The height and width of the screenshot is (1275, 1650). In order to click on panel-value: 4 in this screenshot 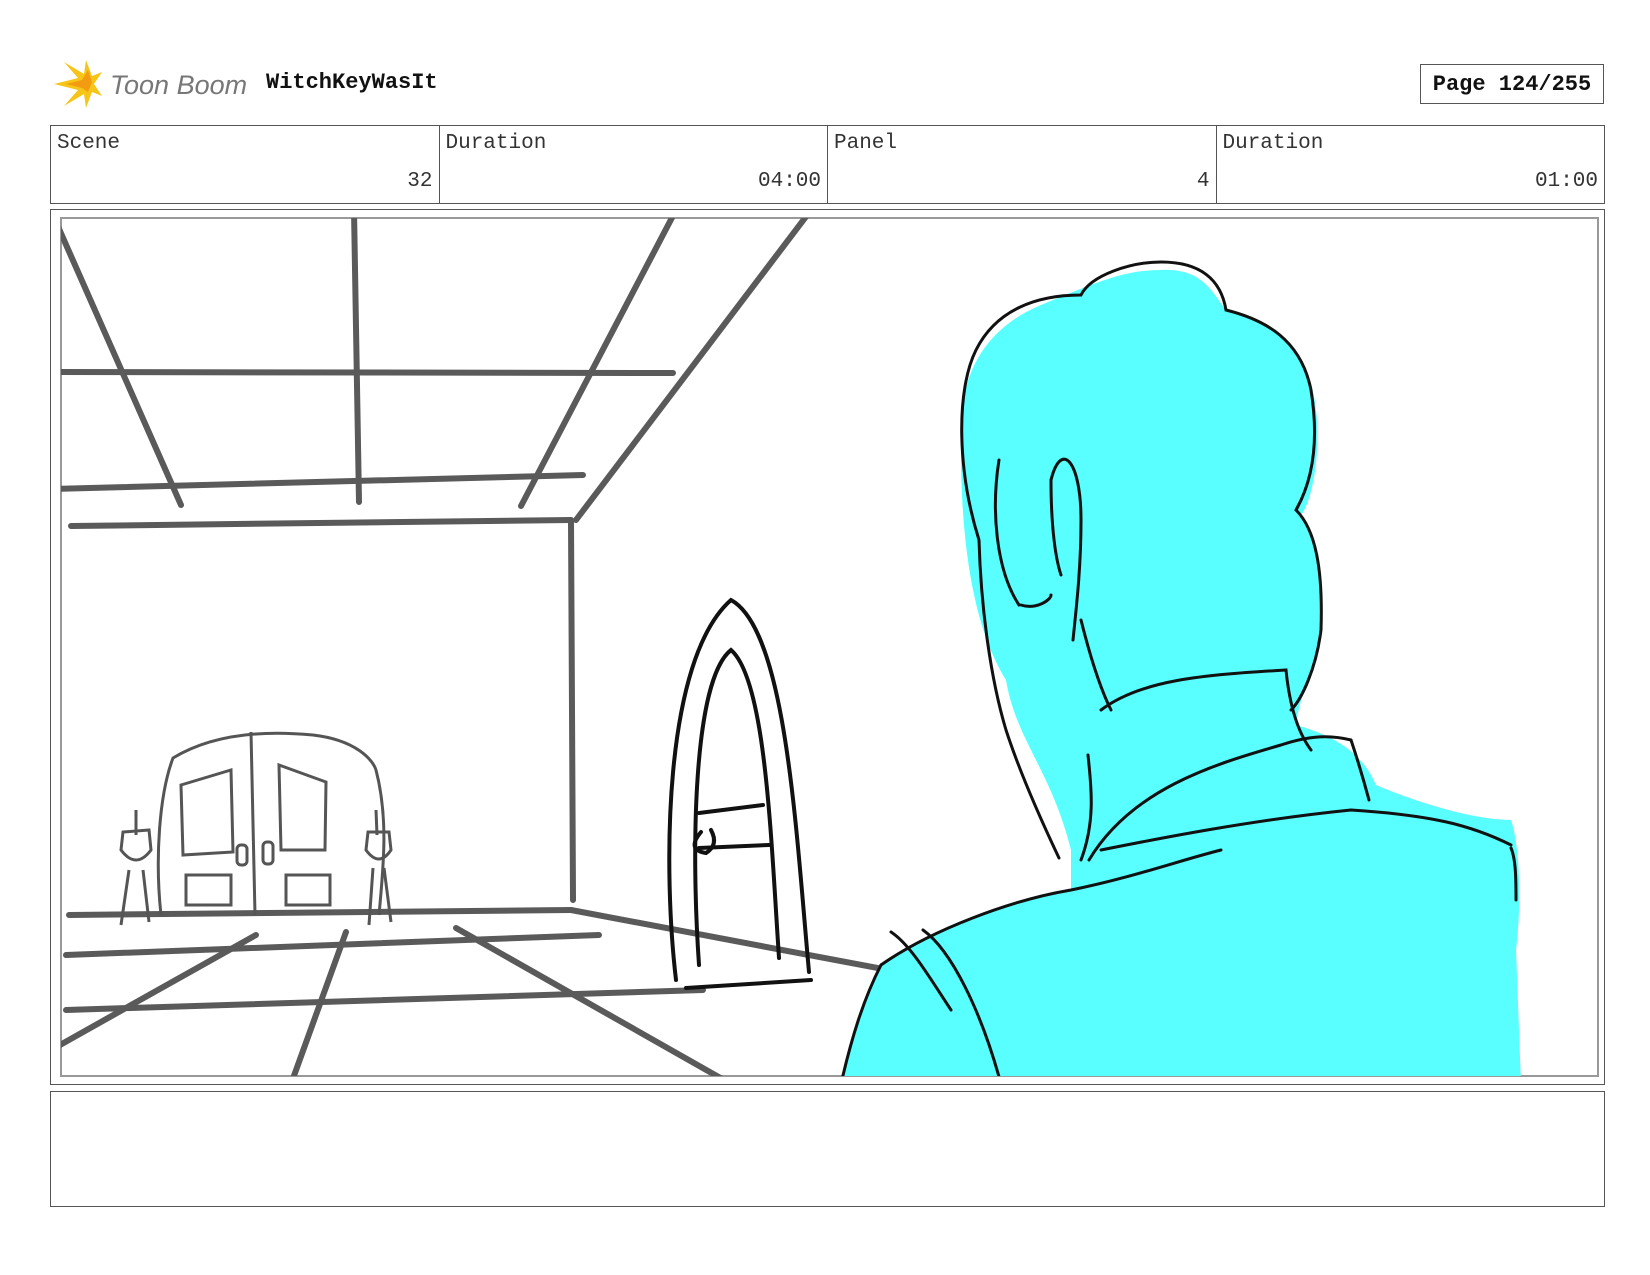, I will do `click(1203, 181)`.